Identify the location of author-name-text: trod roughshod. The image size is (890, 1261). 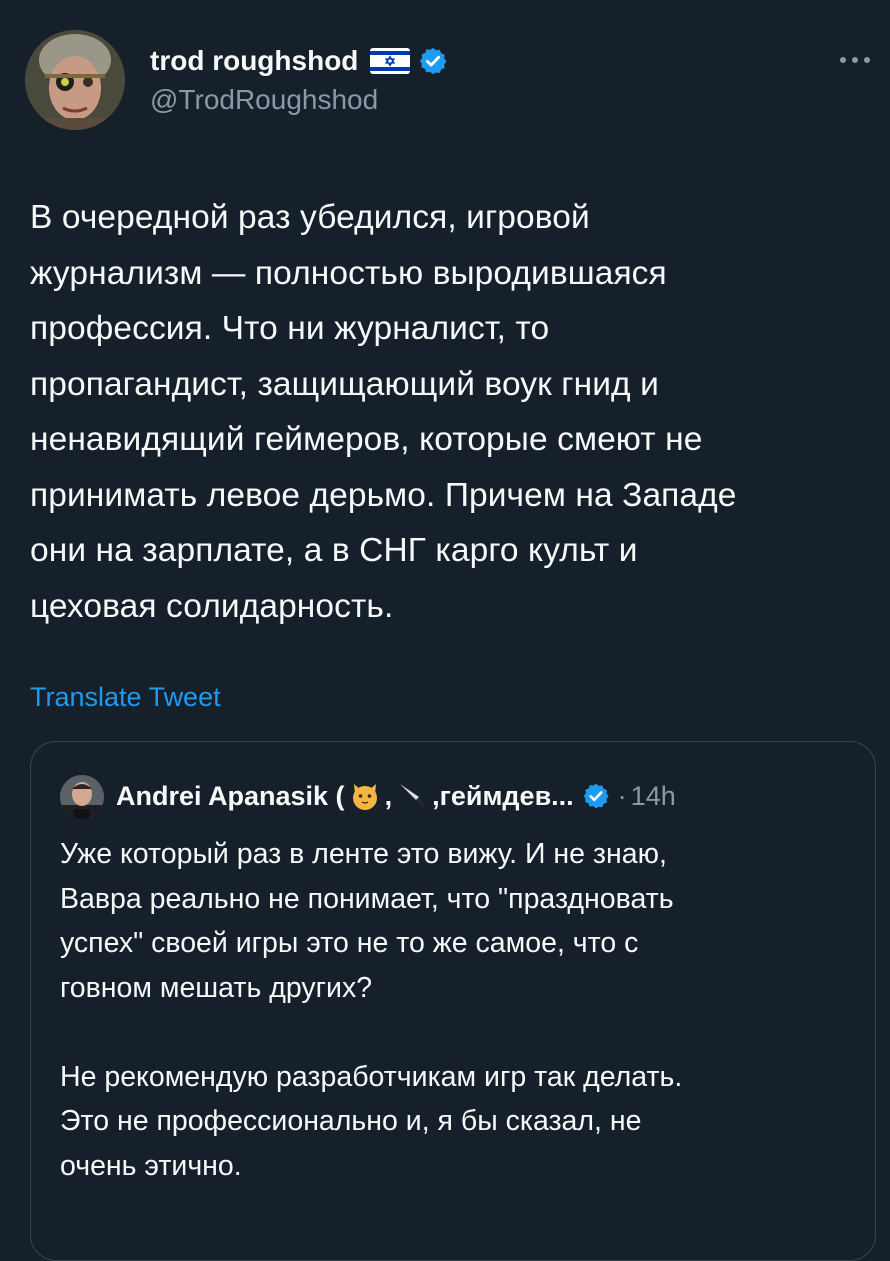
(254, 60).